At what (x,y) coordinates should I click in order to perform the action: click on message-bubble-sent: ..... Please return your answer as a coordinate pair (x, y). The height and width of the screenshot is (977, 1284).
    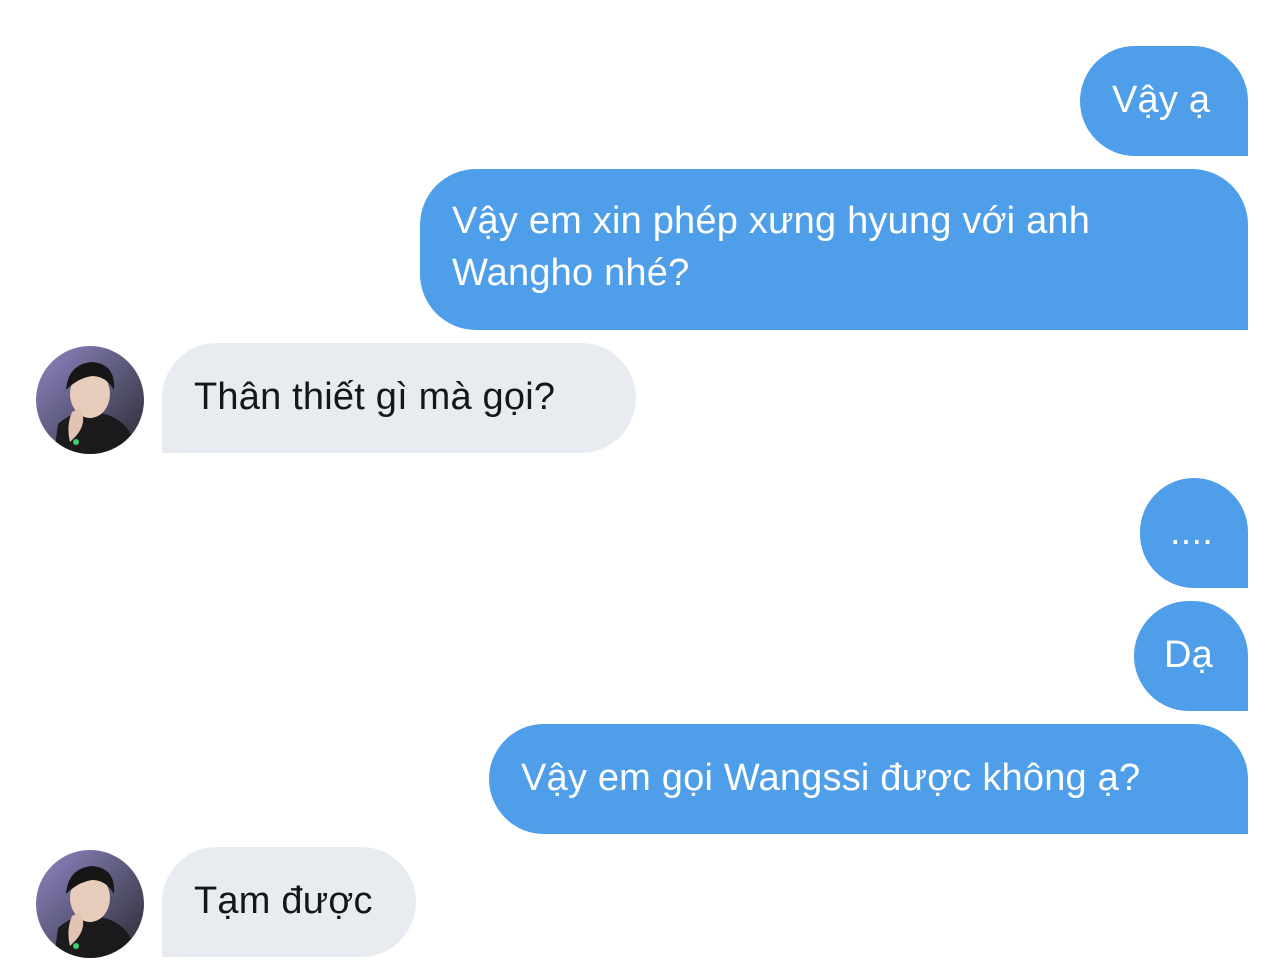
    Looking at the image, I should click on (1194, 533).